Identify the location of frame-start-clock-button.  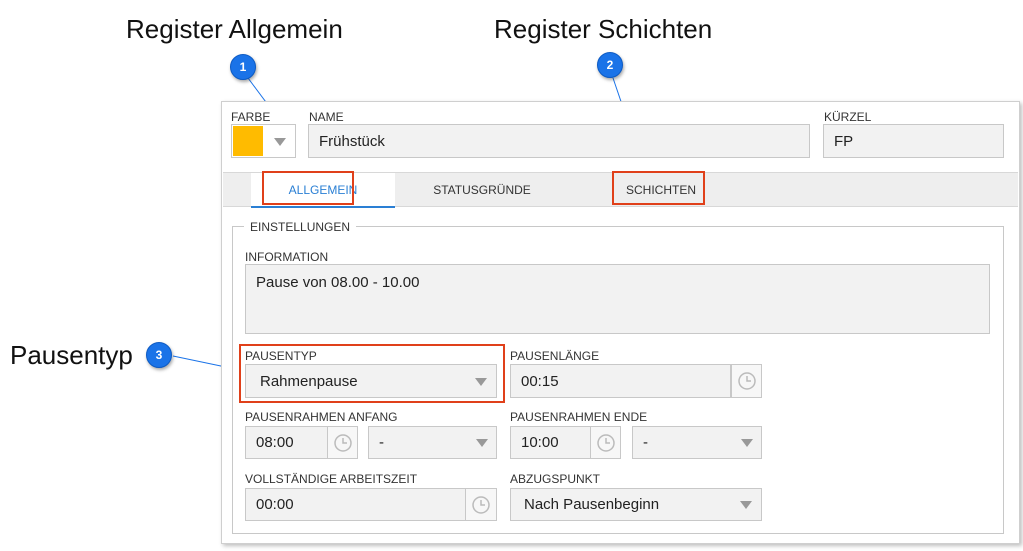
(342, 442).